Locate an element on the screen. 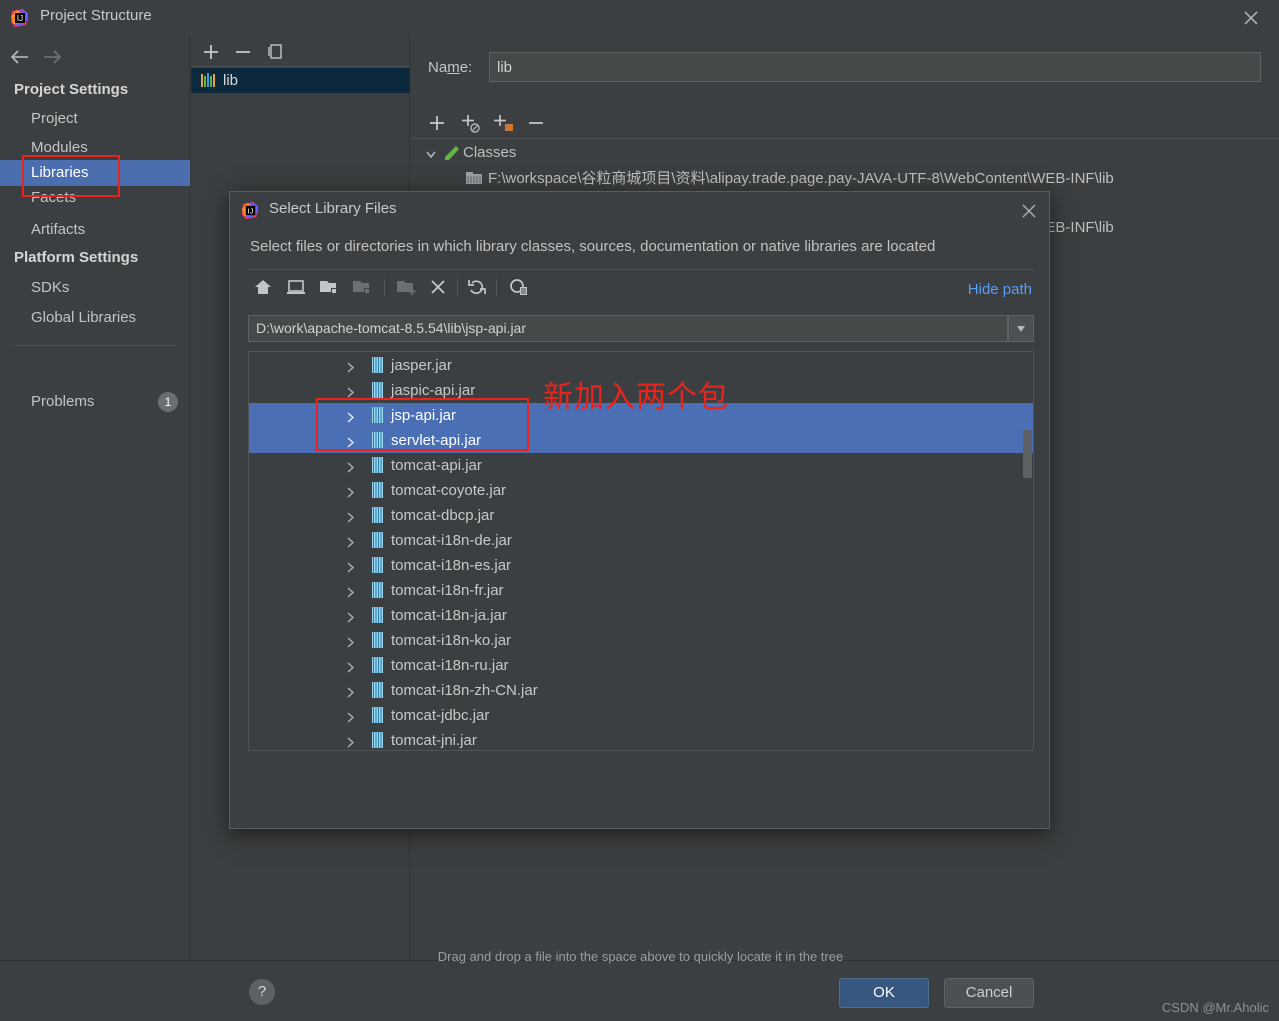 This screenshot has width=1279, height=1021. file-list-item: tomcat-i18n-es.jar is located at coordinates (641, 565).